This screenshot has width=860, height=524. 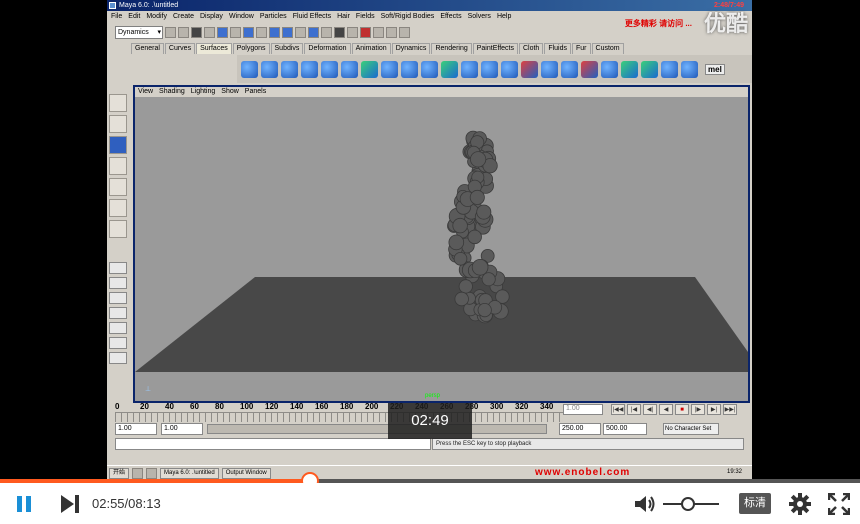 I want to click on settings-button, so click(x=800, y=504).